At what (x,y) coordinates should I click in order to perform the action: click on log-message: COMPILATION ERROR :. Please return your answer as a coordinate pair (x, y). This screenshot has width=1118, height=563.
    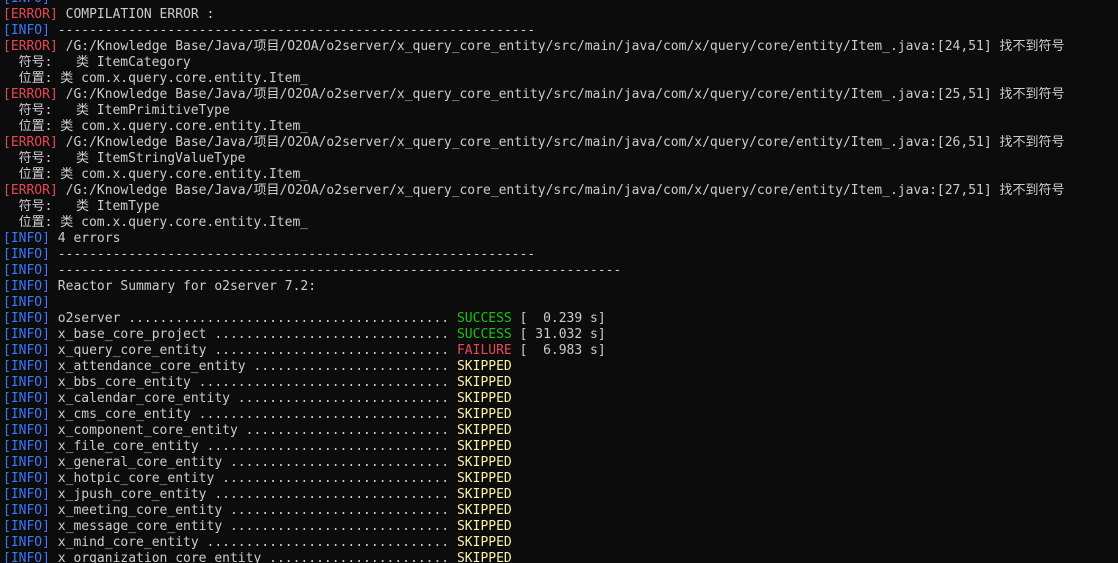
    Looking at the image, I should click on (136, 14).